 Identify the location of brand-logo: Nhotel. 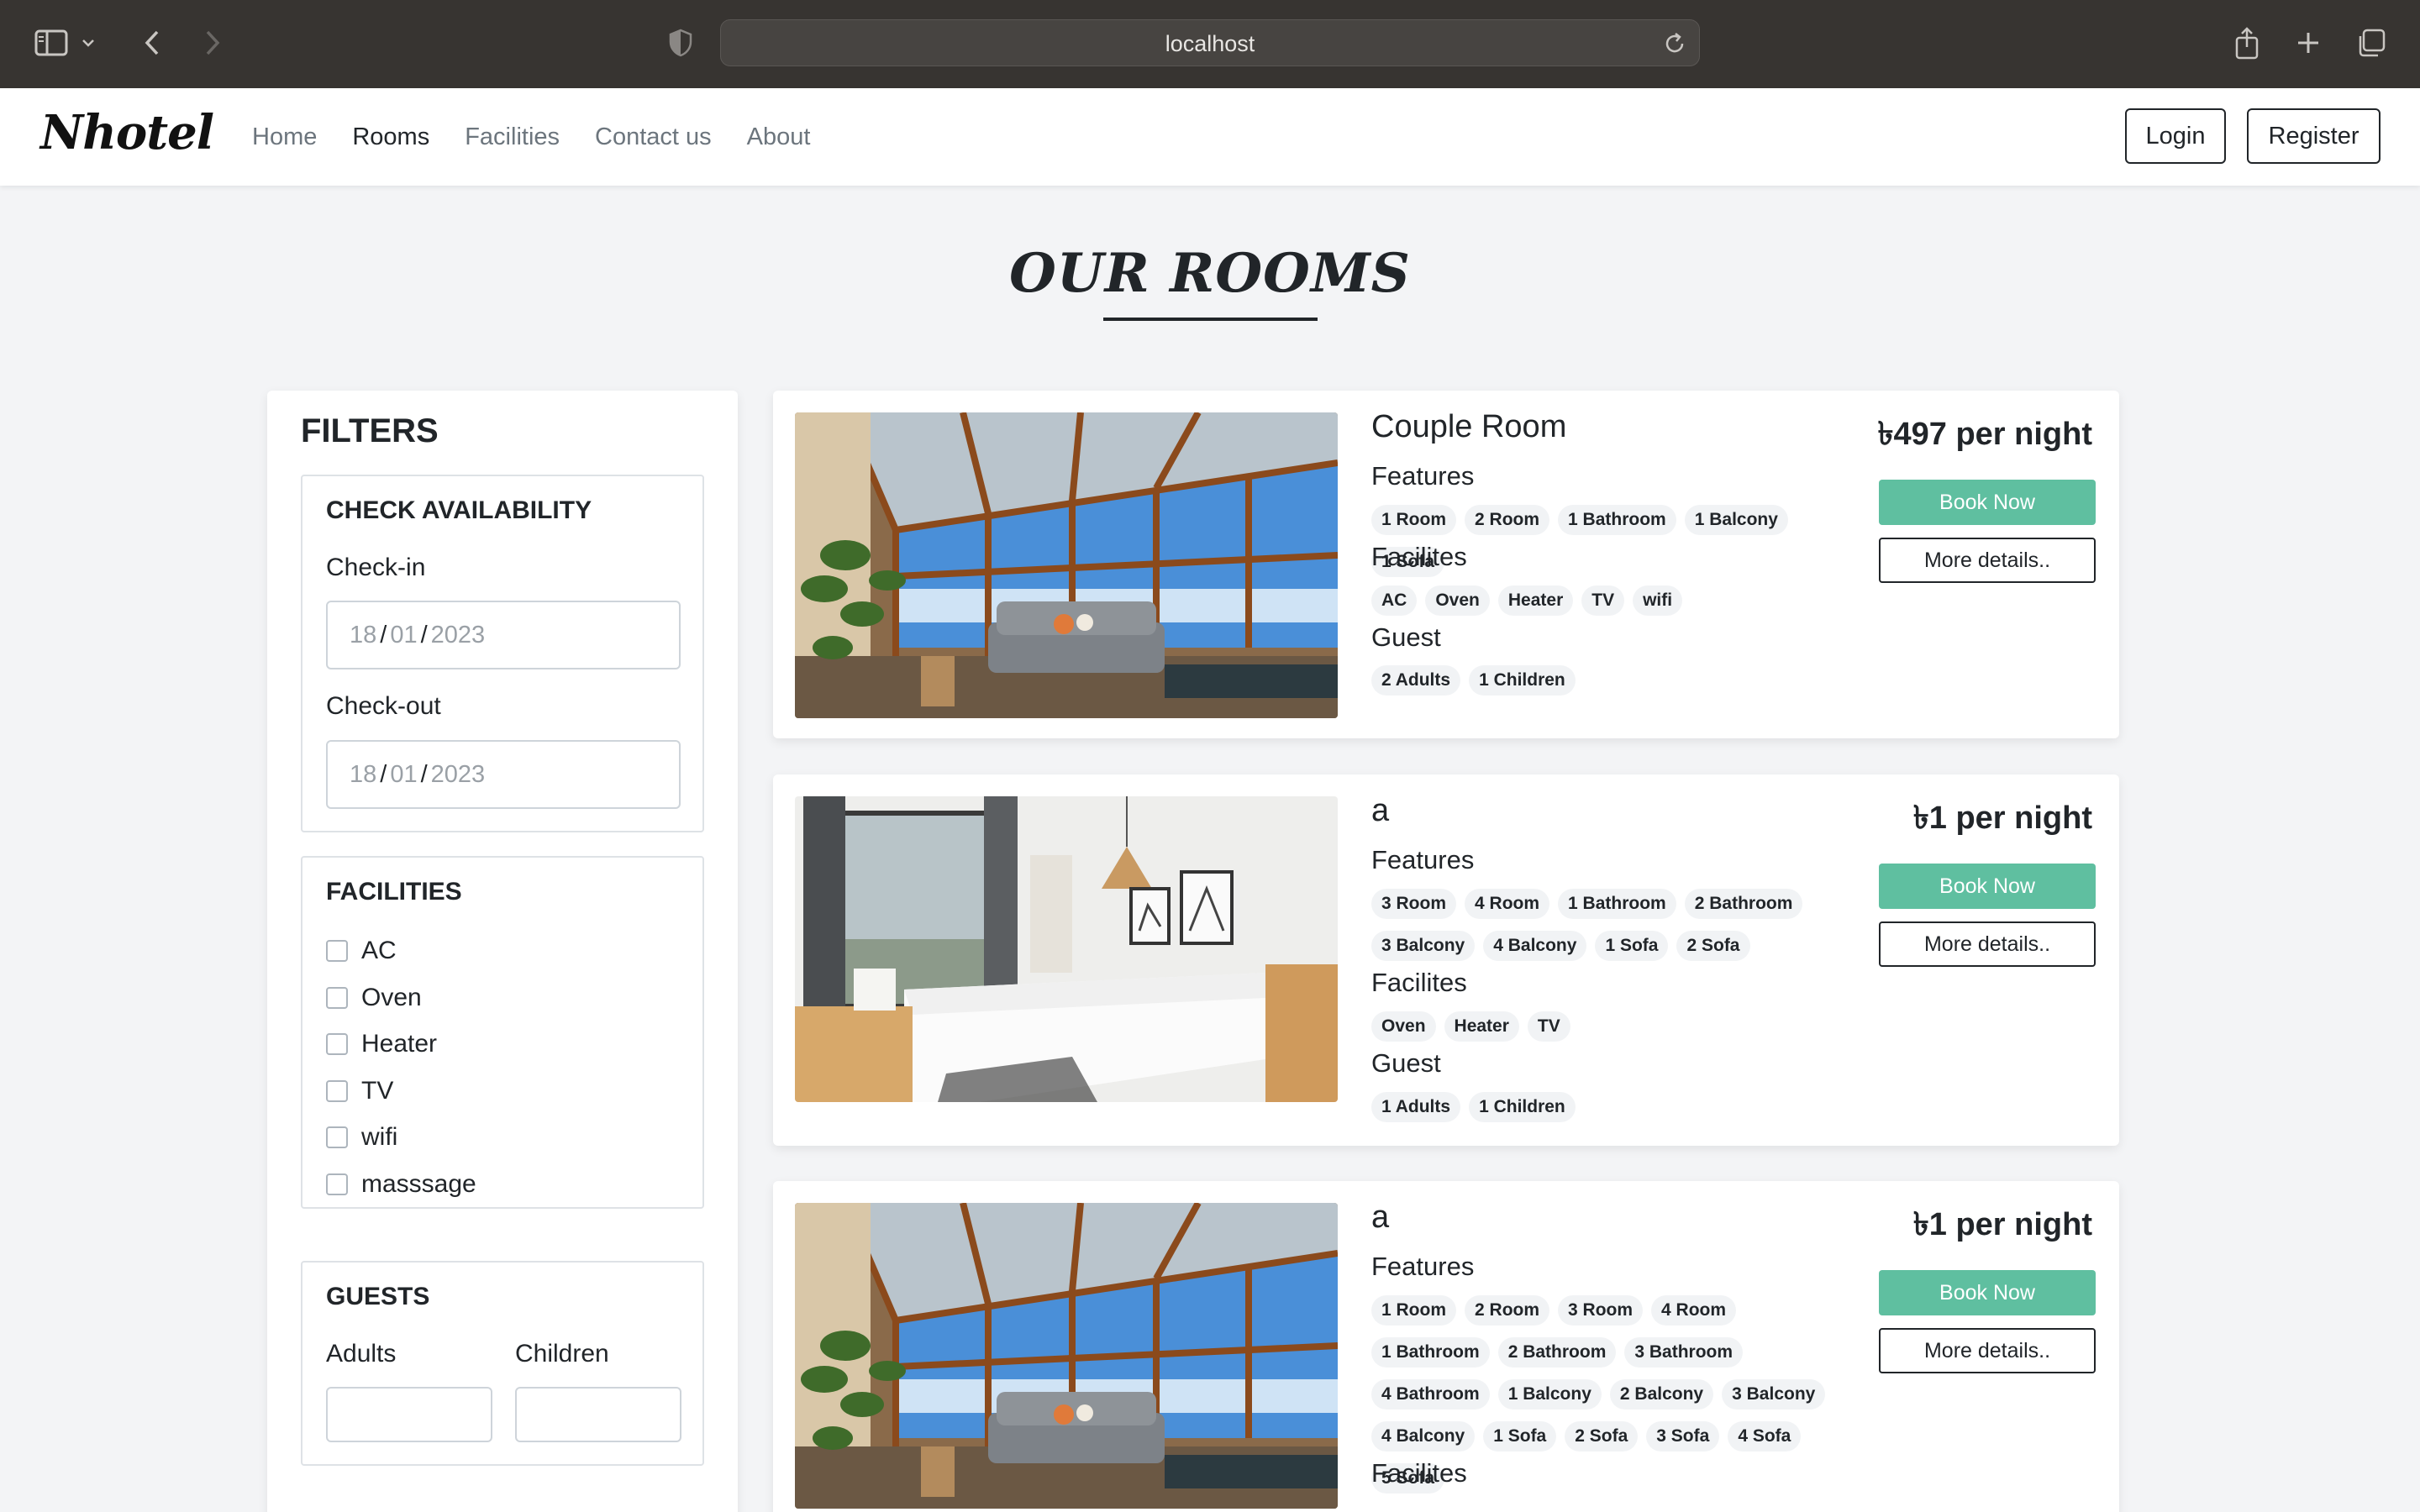
(127, 132).